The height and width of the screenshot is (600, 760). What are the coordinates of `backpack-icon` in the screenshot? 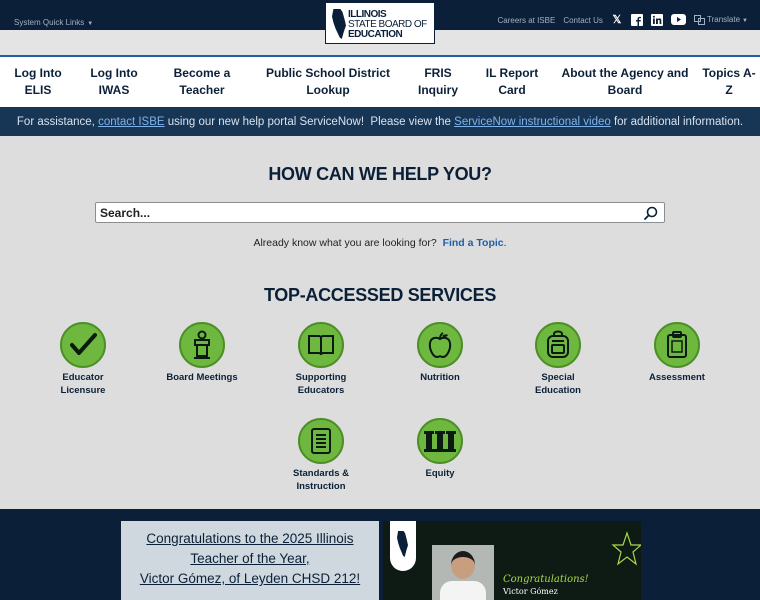 It's located at (558, 344).